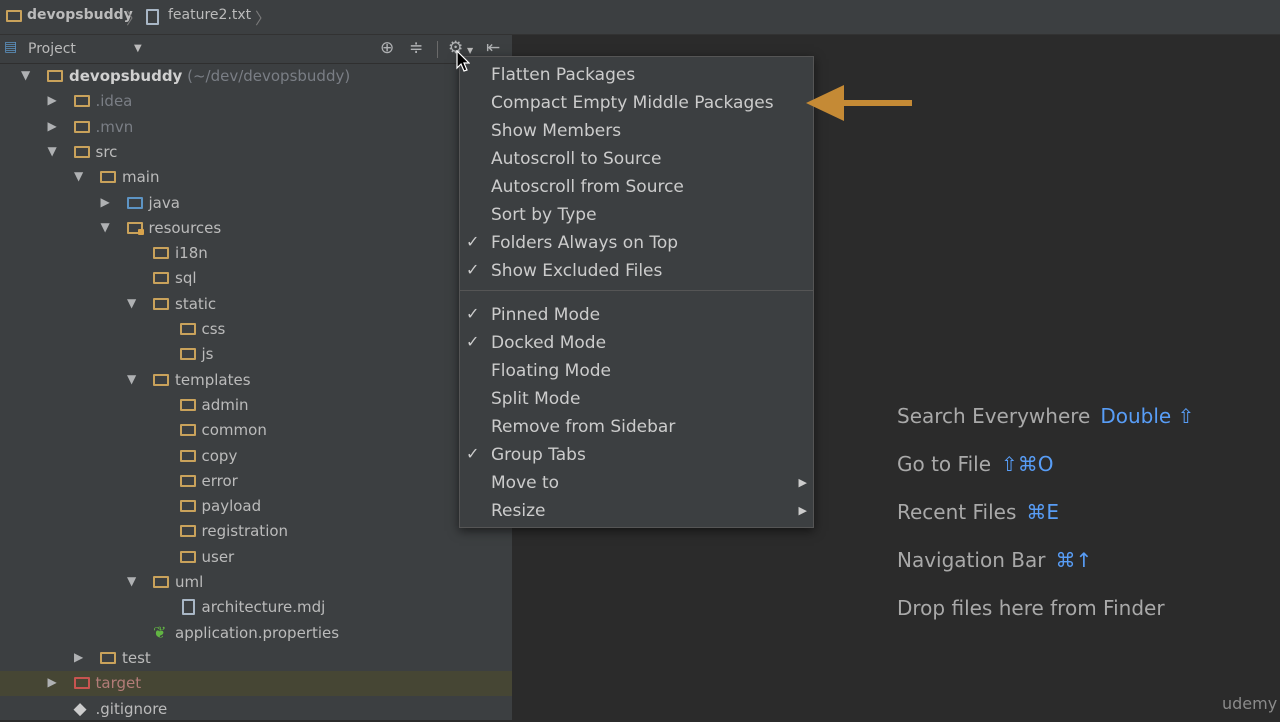 This screenshot has width=1280, height=722. What do you see at coordinates (256, 684) in the screenshot?
I see `tree-node: ▶ target` at bounding box center [256, 684].